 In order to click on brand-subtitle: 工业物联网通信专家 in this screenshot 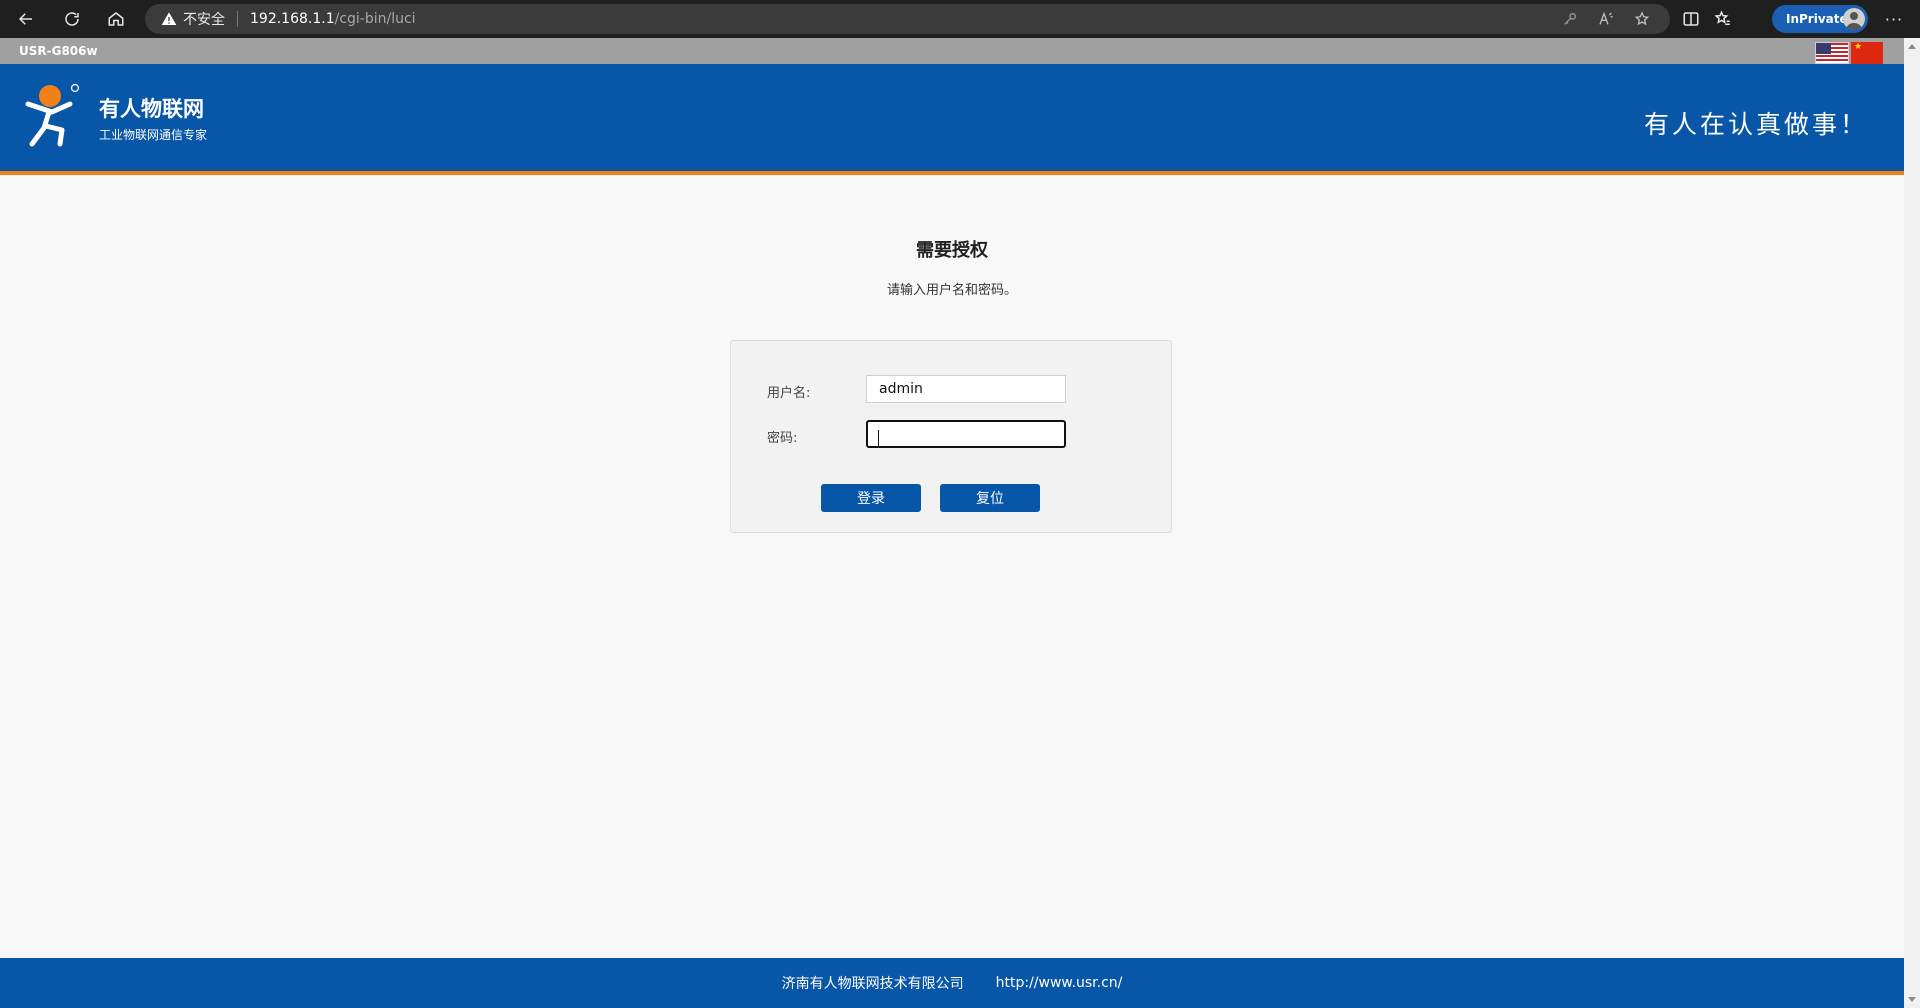, I will do `click(153, 135)`.